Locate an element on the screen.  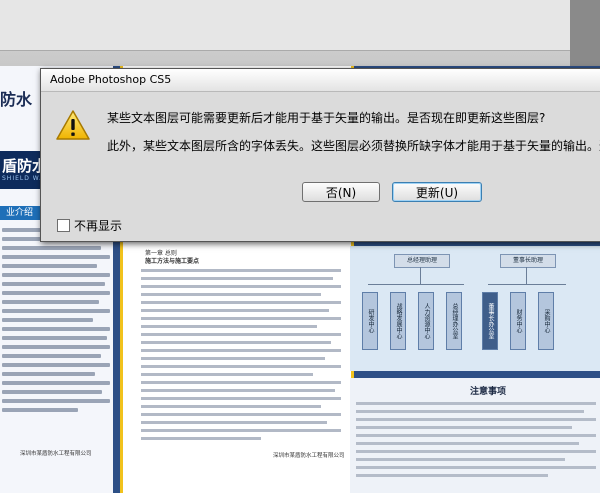
mid-subheading: 施工方法与施工要点 is located at coordinates (172, 261).